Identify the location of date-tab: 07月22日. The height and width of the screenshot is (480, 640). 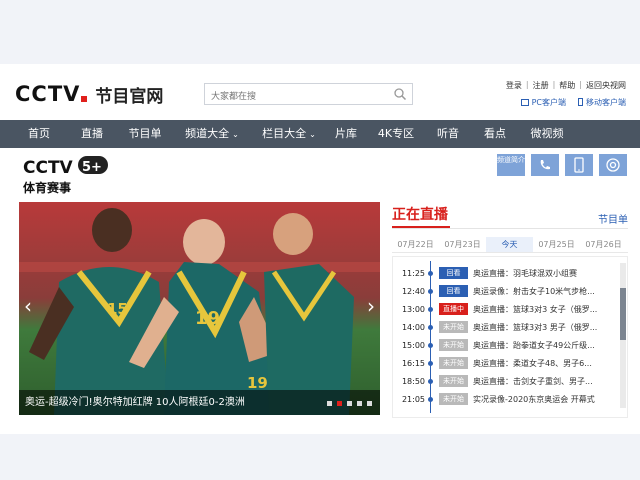
(415, 244).